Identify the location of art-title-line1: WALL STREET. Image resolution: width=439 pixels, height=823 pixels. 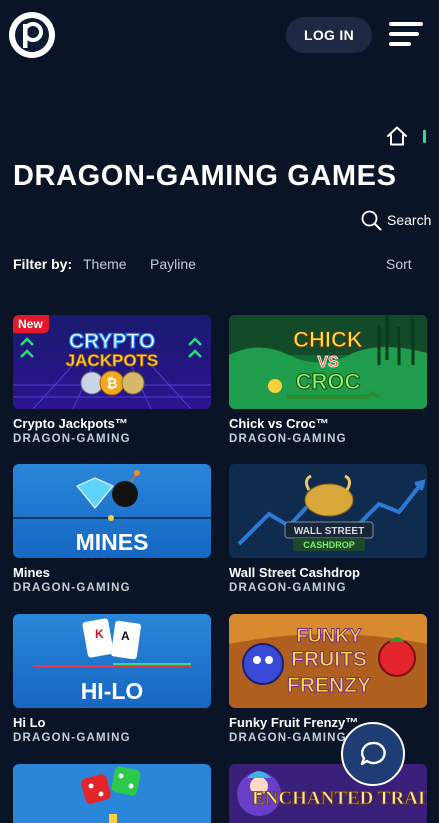
(329, 531).